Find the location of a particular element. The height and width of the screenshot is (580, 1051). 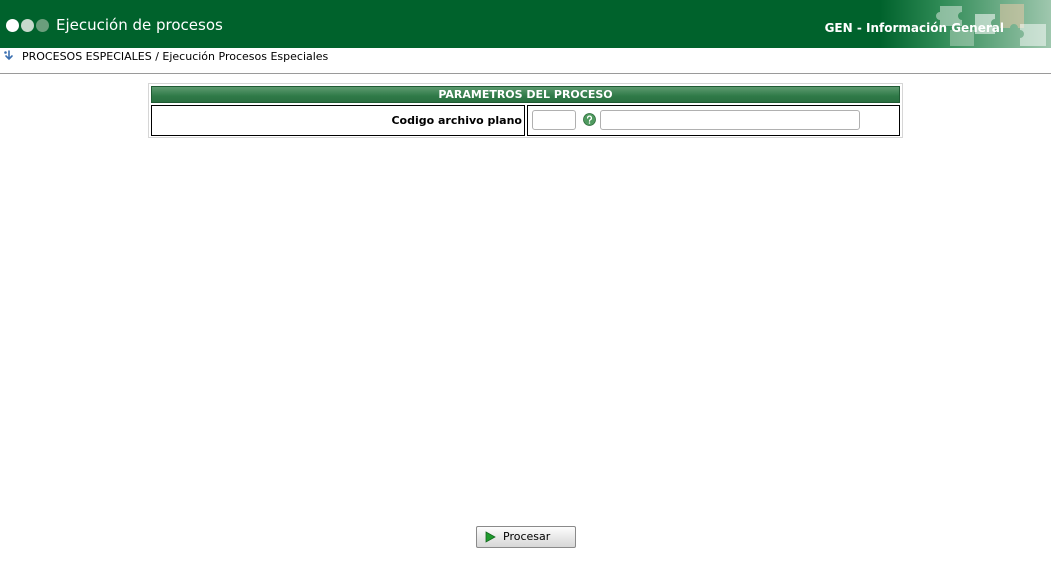

label-cell: Codigo archivo plano is located at coordinates (338, 120).